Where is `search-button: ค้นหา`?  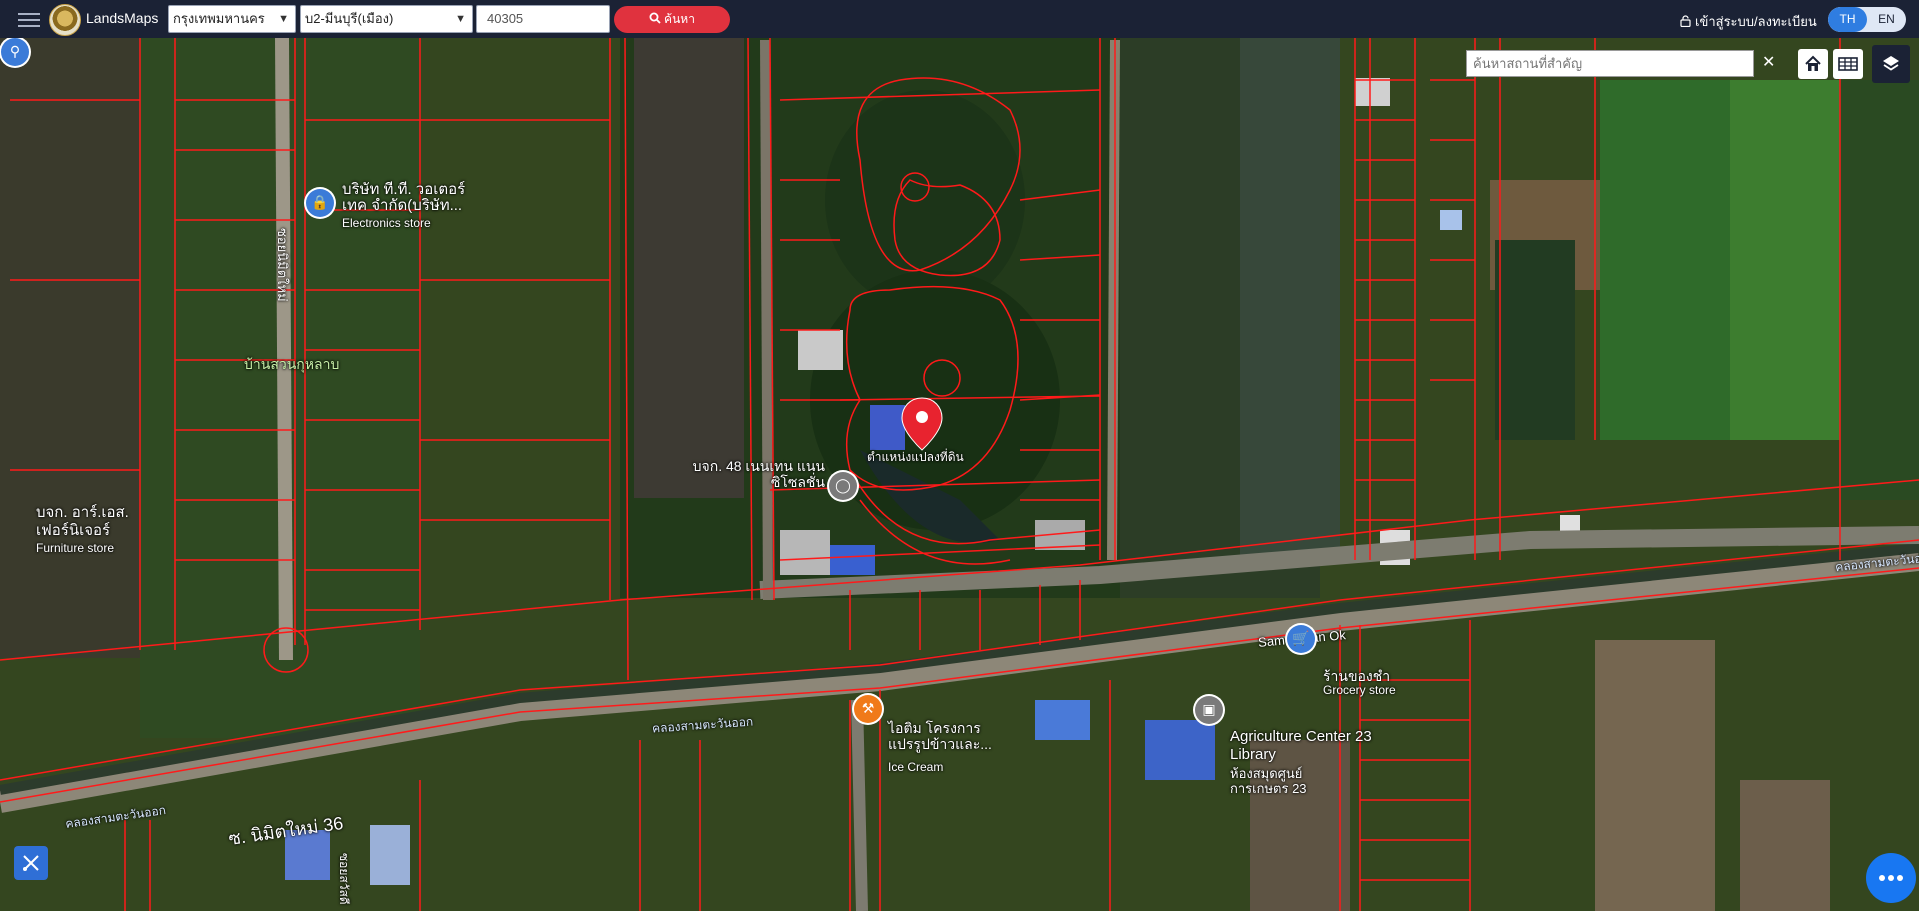
search-button: ค้นหา is located at coordinates (672, 19).